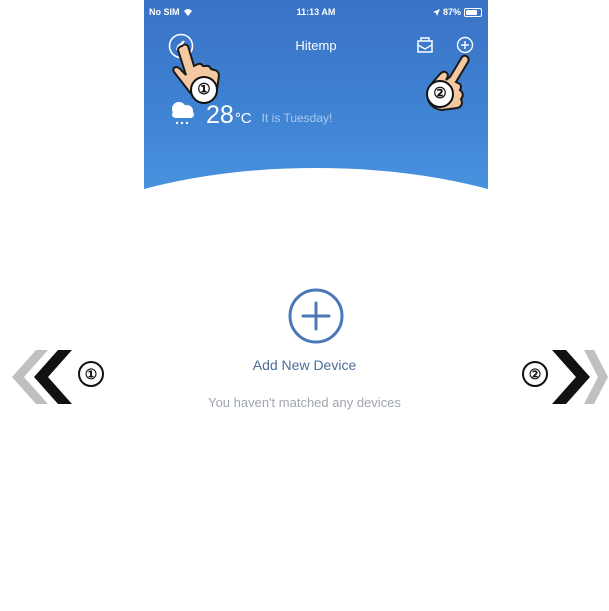  I want to click on add-device-button, so click(316, 316).